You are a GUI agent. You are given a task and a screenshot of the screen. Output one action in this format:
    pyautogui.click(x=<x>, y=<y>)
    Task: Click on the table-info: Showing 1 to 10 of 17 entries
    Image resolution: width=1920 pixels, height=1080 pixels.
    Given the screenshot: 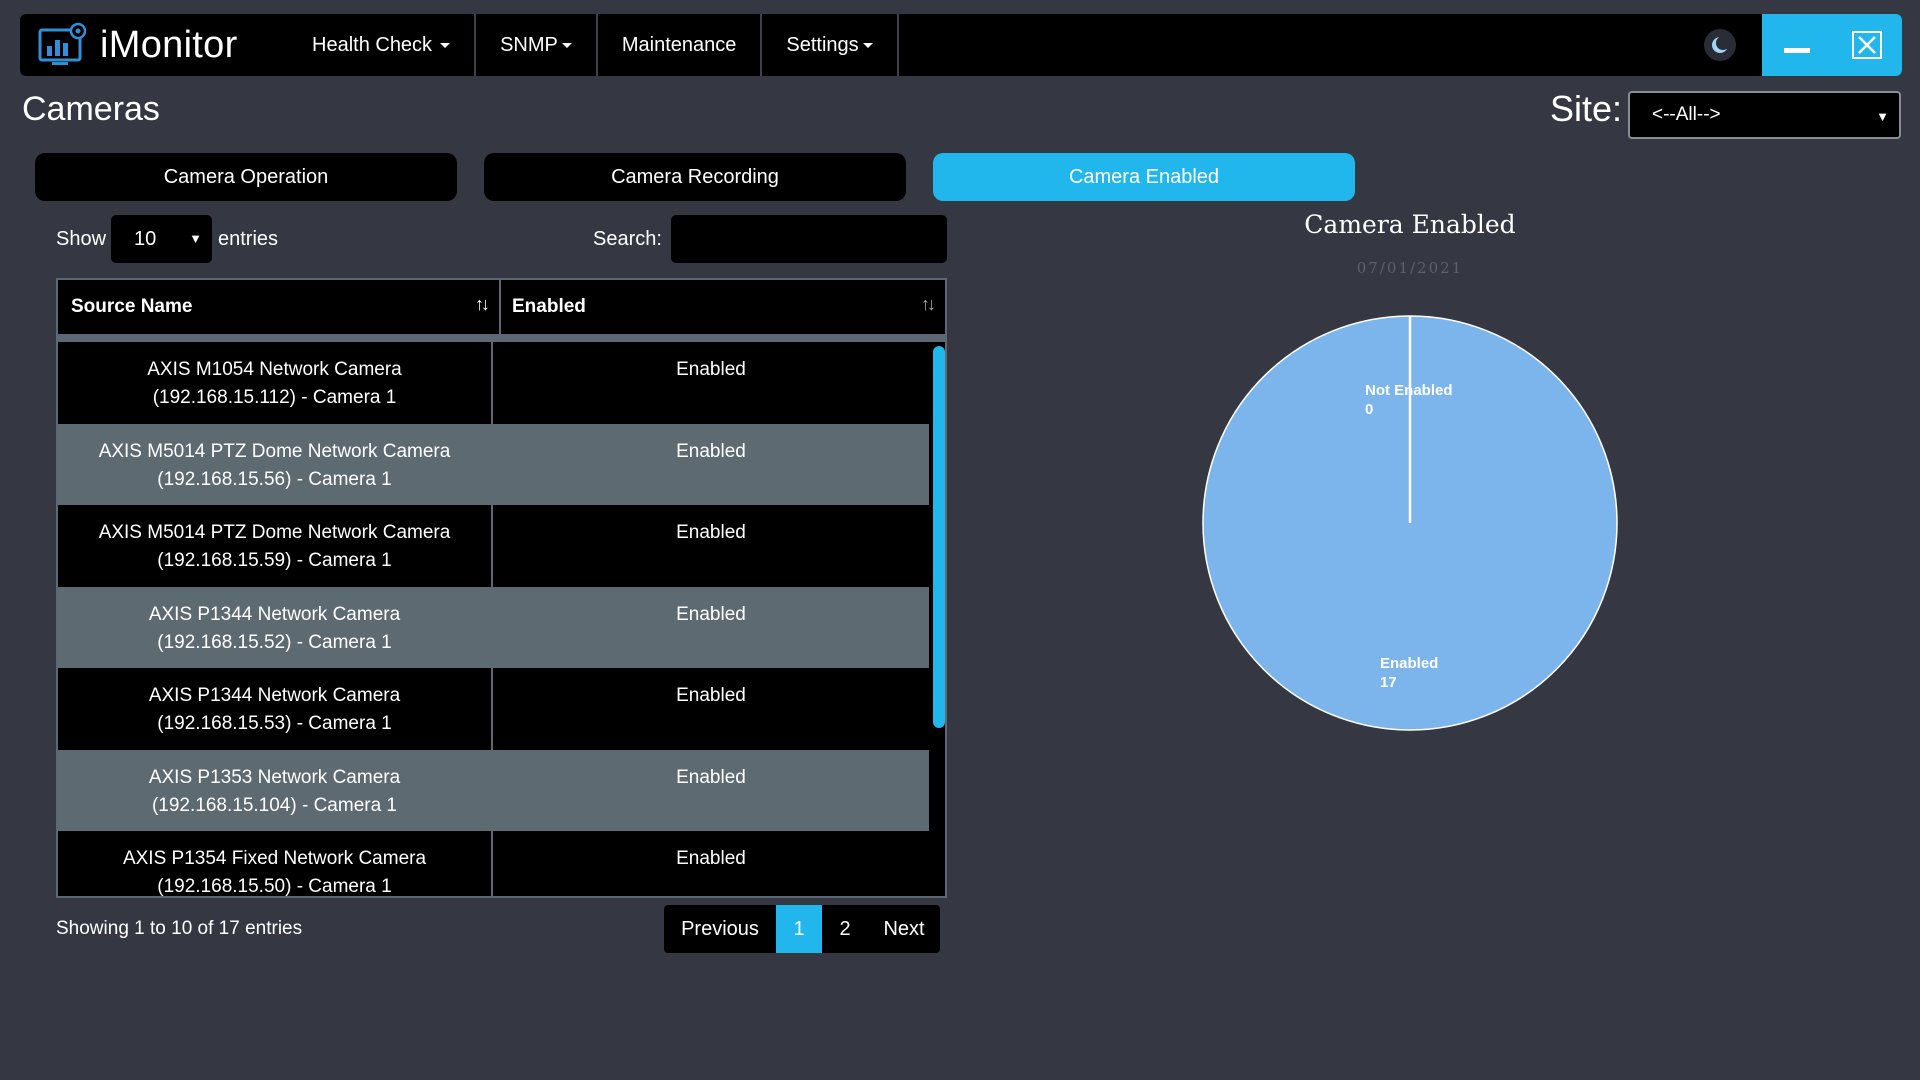 What is the action you would take?
    pyautogui.click(x=179, y=928)
    